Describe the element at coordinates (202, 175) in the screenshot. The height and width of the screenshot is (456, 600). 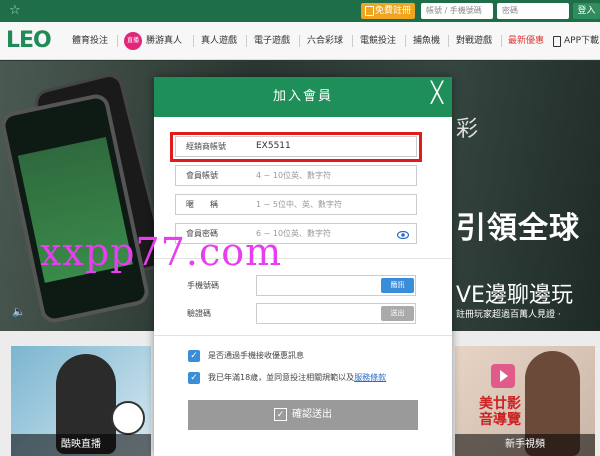
I see `account-label: 會員帳號` at that location.